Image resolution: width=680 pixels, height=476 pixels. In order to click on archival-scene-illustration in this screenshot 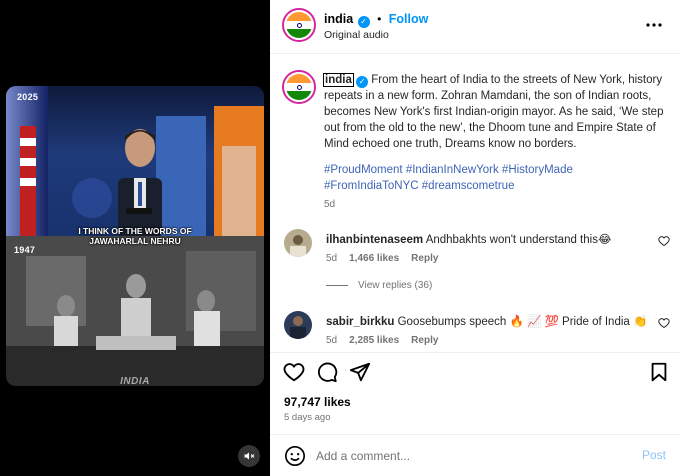, I will do `click(135, 311)`.